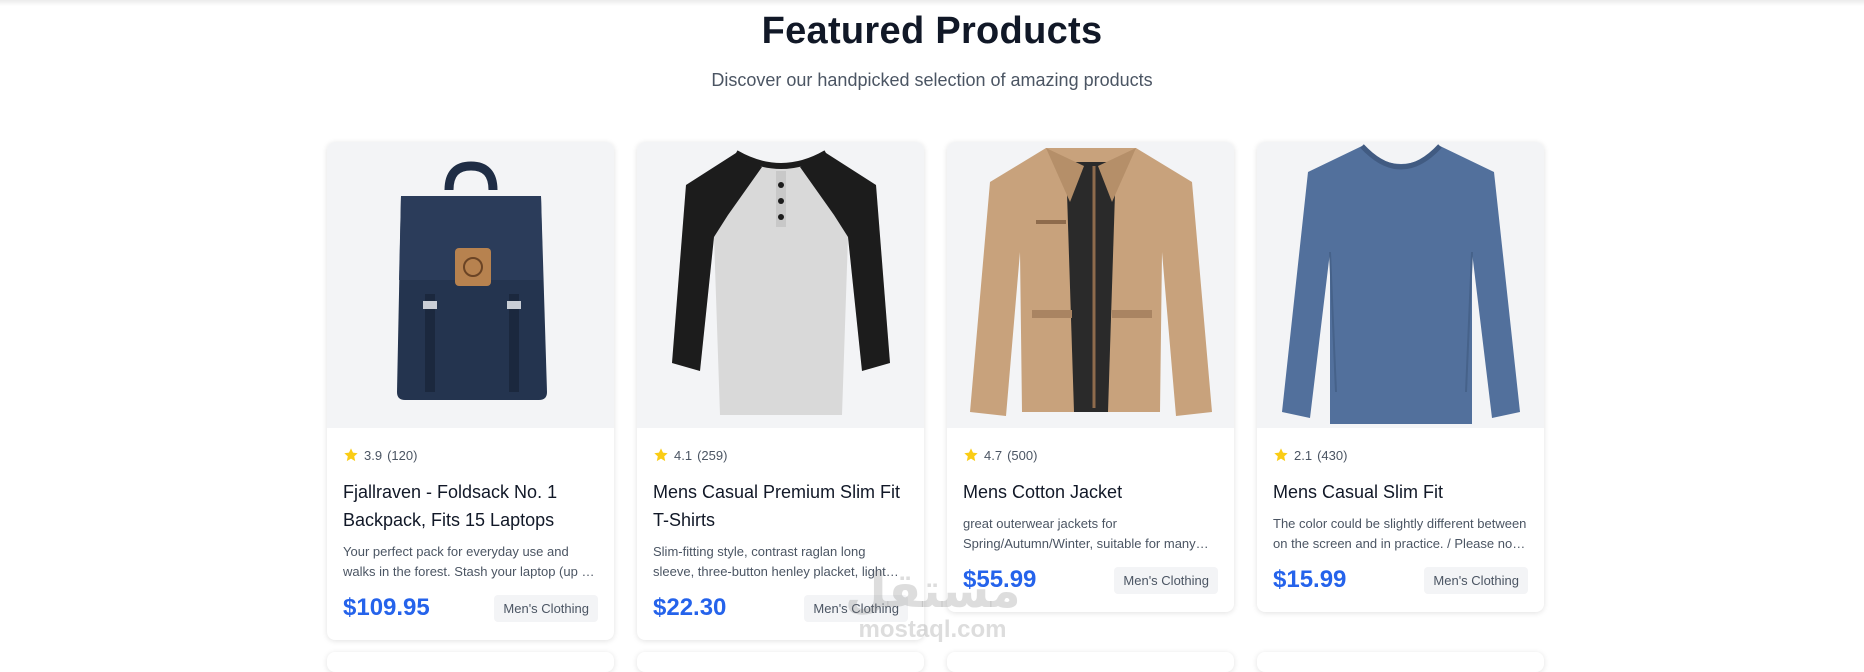 The image size is (1864, 672). What do you see at coordinates (932, 629) in the screenshot?
I see `watermark-latin: mostaql.com` at bounding box center [932, 629].